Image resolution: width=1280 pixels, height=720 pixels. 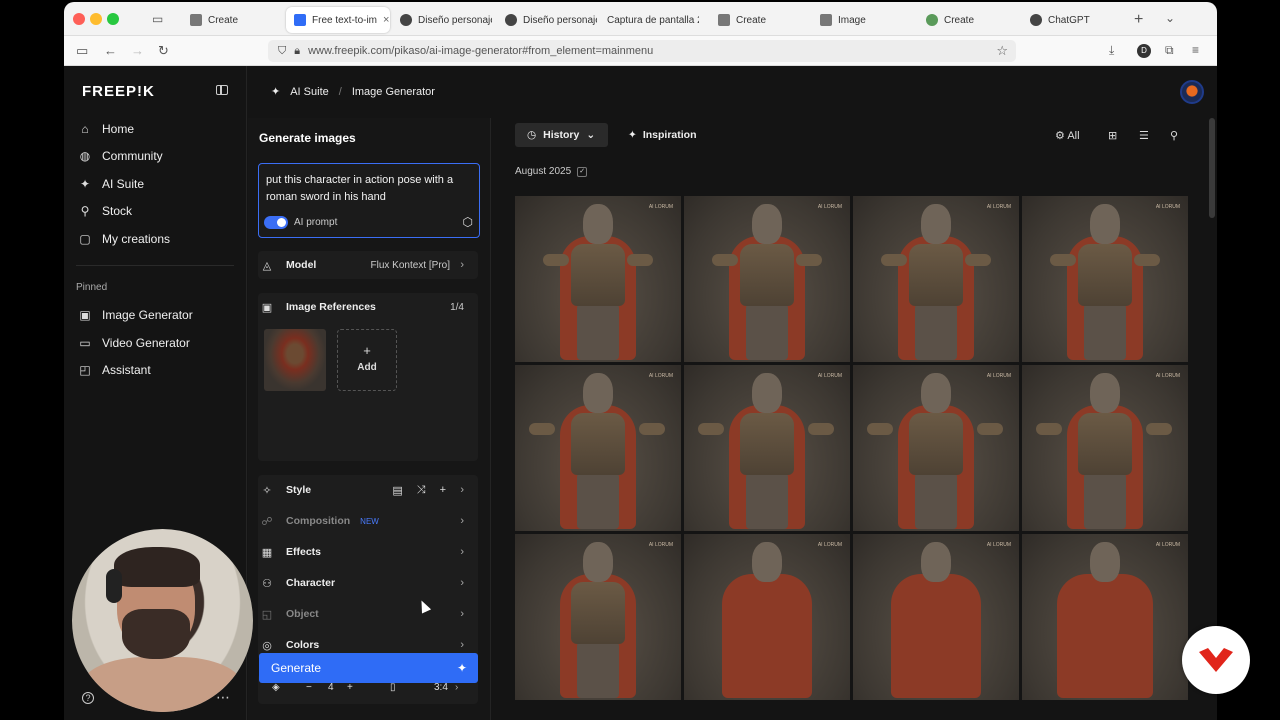 What do you see at coordinates (158, 239) in the screenshot?
I see `sidebar-item-my-creations: ▢ My creations` at bounding box center [158, 239].